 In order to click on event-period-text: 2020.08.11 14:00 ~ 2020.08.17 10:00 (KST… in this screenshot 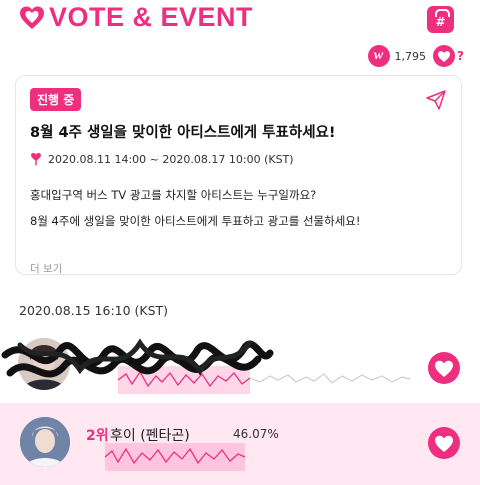, I will do `click(171, 159)`.